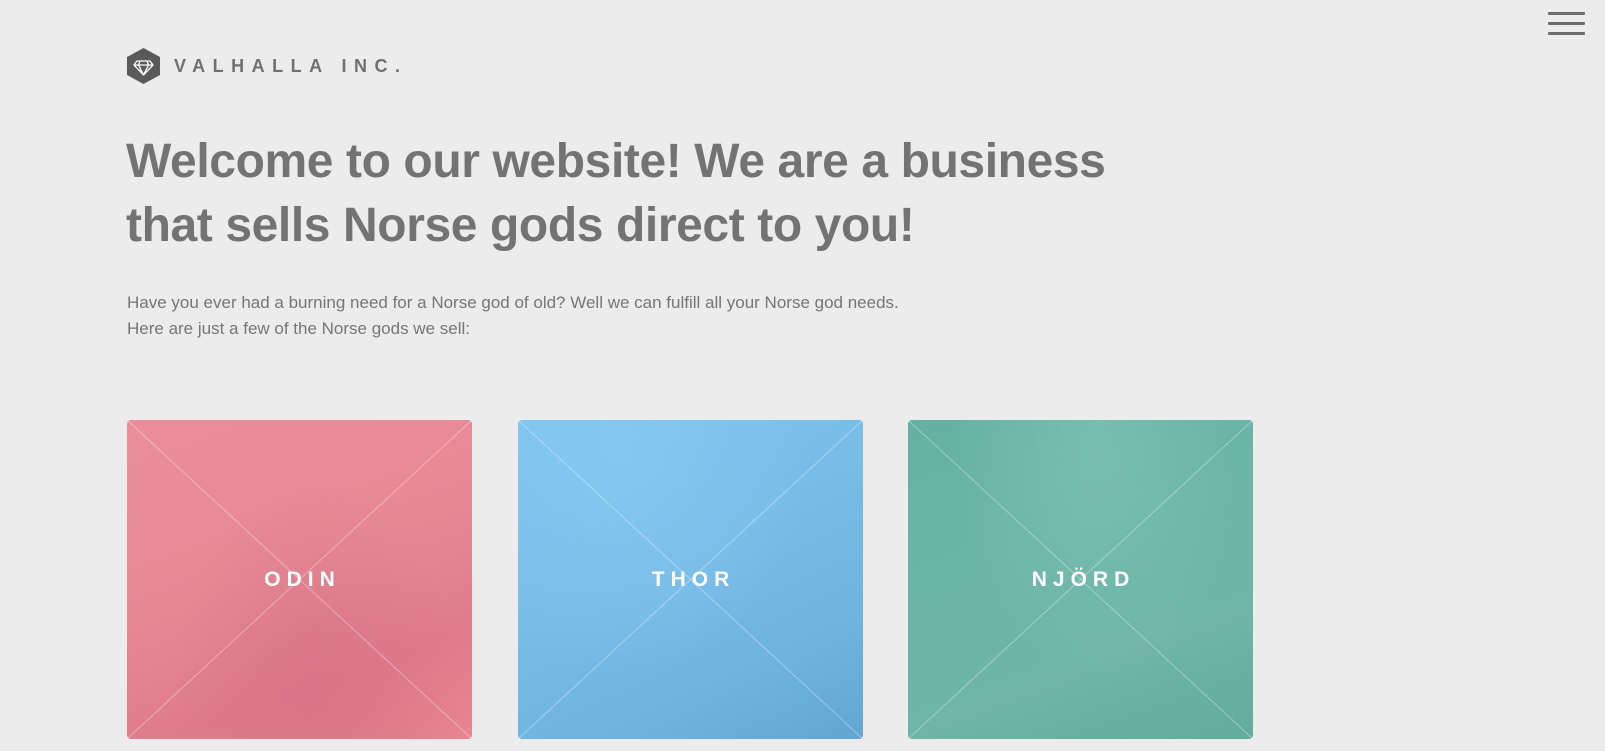 The width and height of the screenshot is (1605, 751). I want to click on brand-logo: VALHALLA INC., so click(267, 66).